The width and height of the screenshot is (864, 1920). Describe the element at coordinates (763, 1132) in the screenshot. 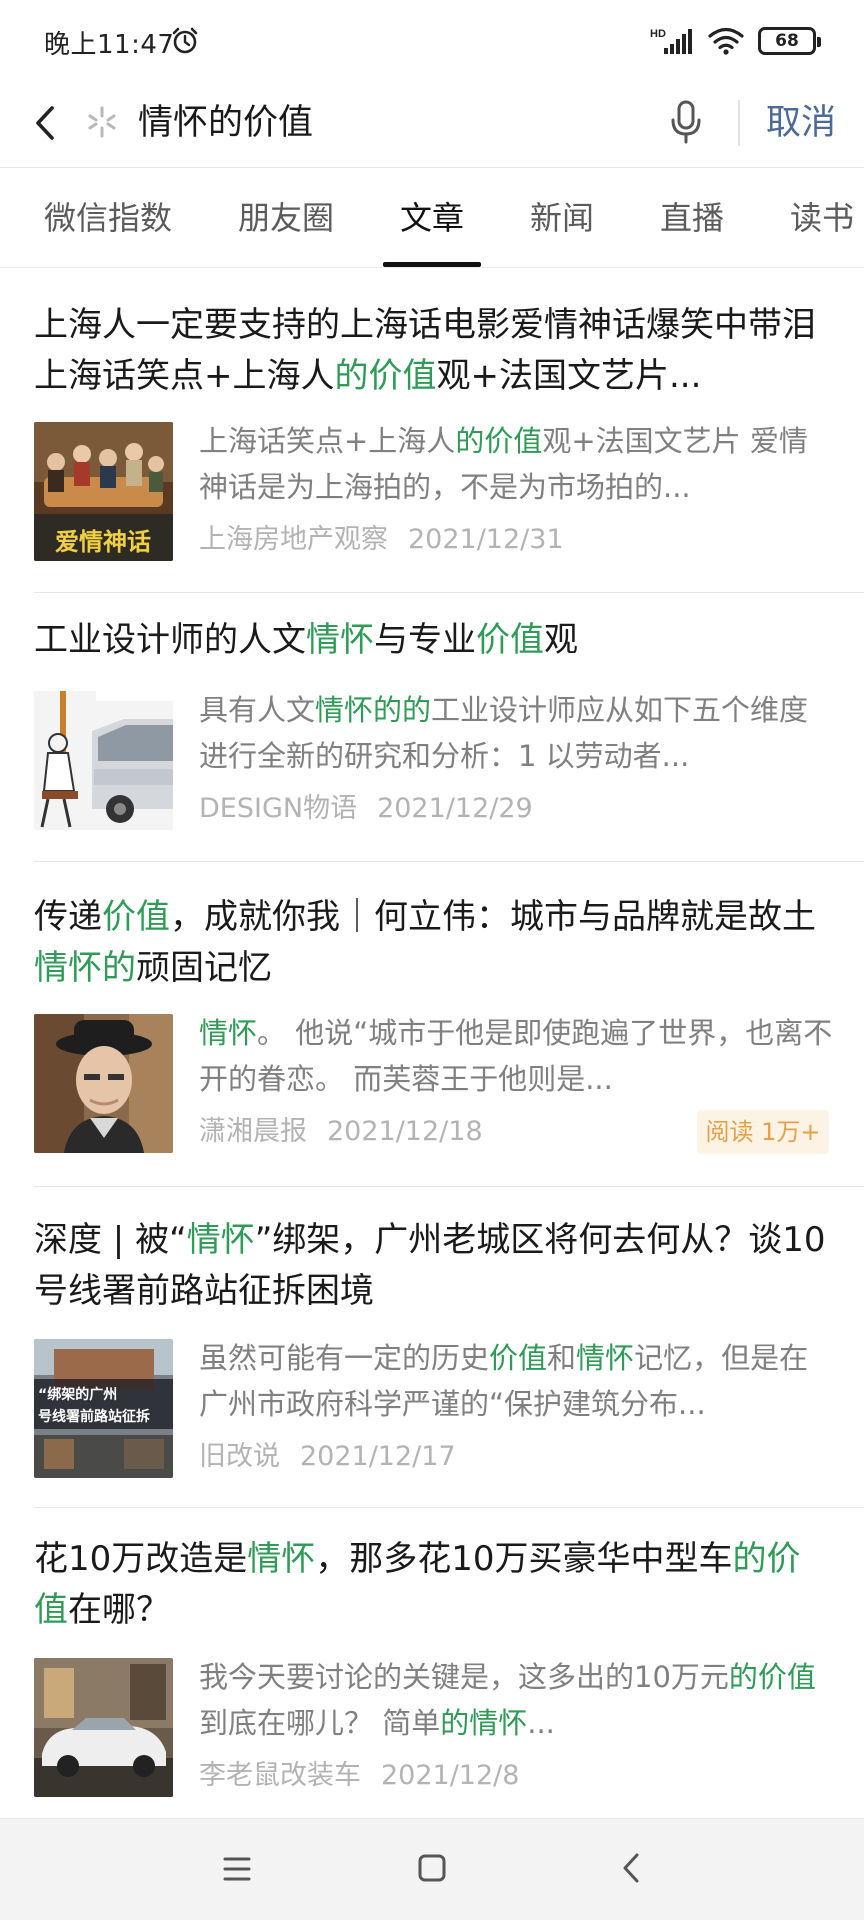

I see `read-count-badge: 阅读 1万+` at that location.